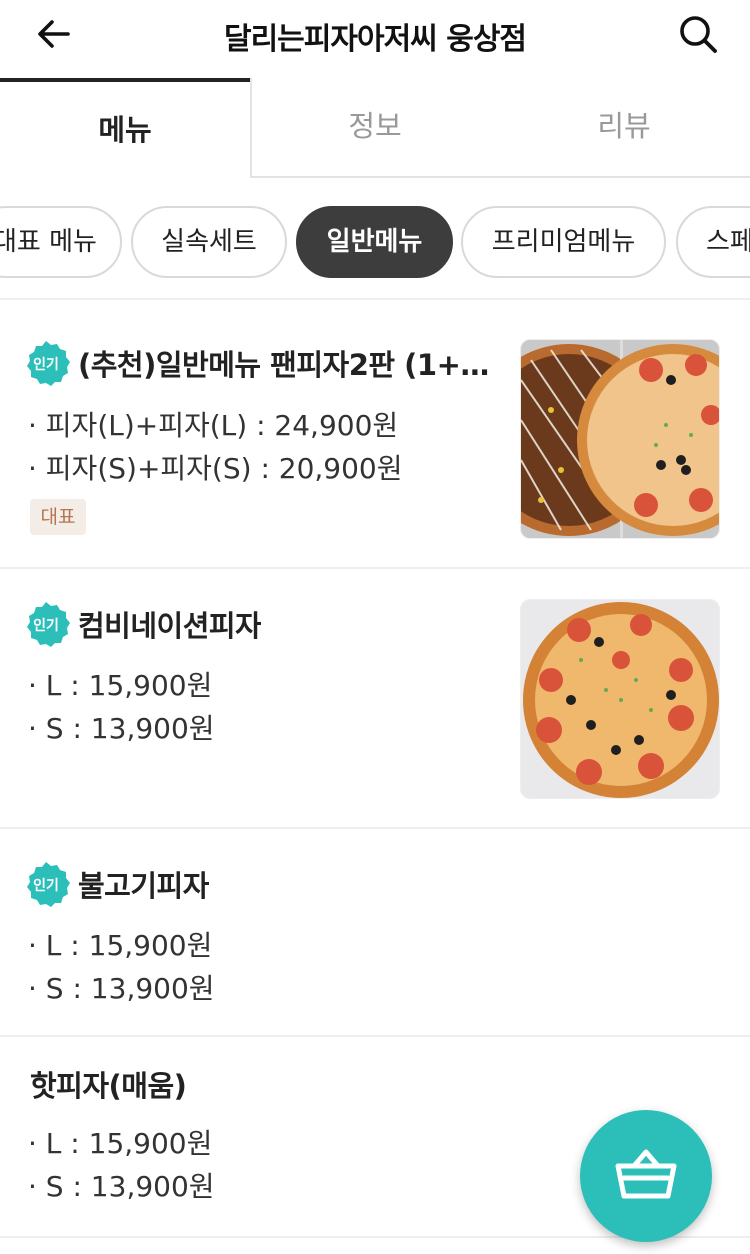 The height and width of the screenshot is (1254, 750). I want to click on basket-icon, so click(646, 1174).